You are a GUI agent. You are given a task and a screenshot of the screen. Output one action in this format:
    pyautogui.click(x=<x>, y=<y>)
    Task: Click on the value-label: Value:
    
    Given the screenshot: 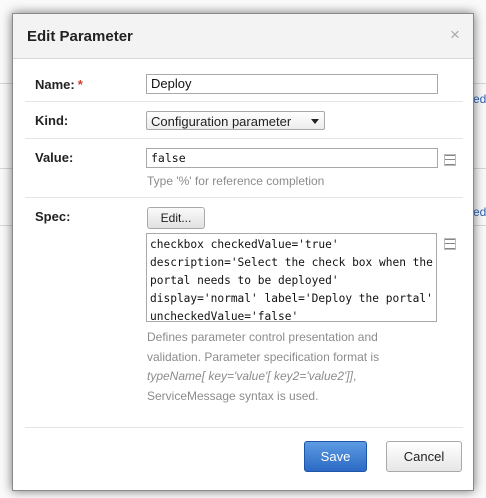 What is the action you would take?
    pyautogui.click(x=54, y=157)
    